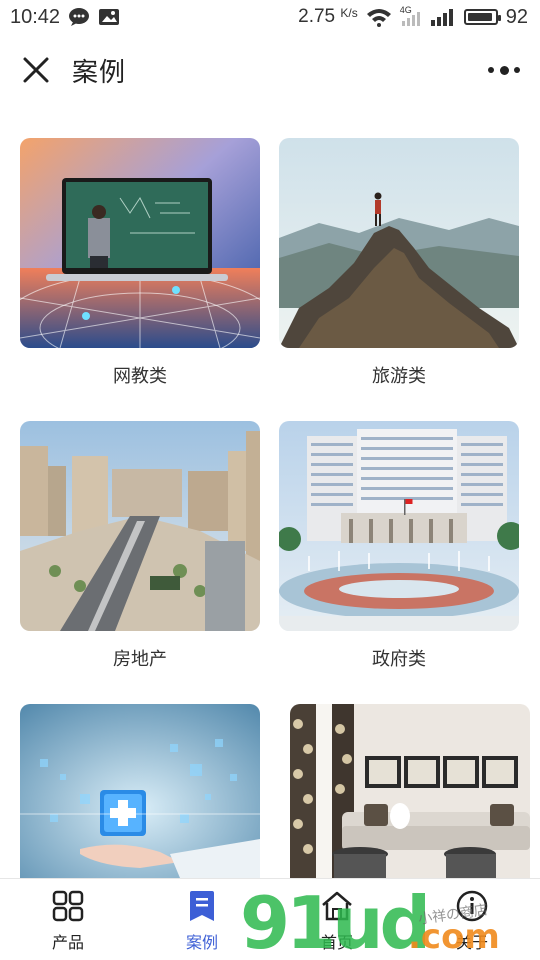 This screenshot has width=540, height=960. I want to click on more-options-button, so click(504, 70).